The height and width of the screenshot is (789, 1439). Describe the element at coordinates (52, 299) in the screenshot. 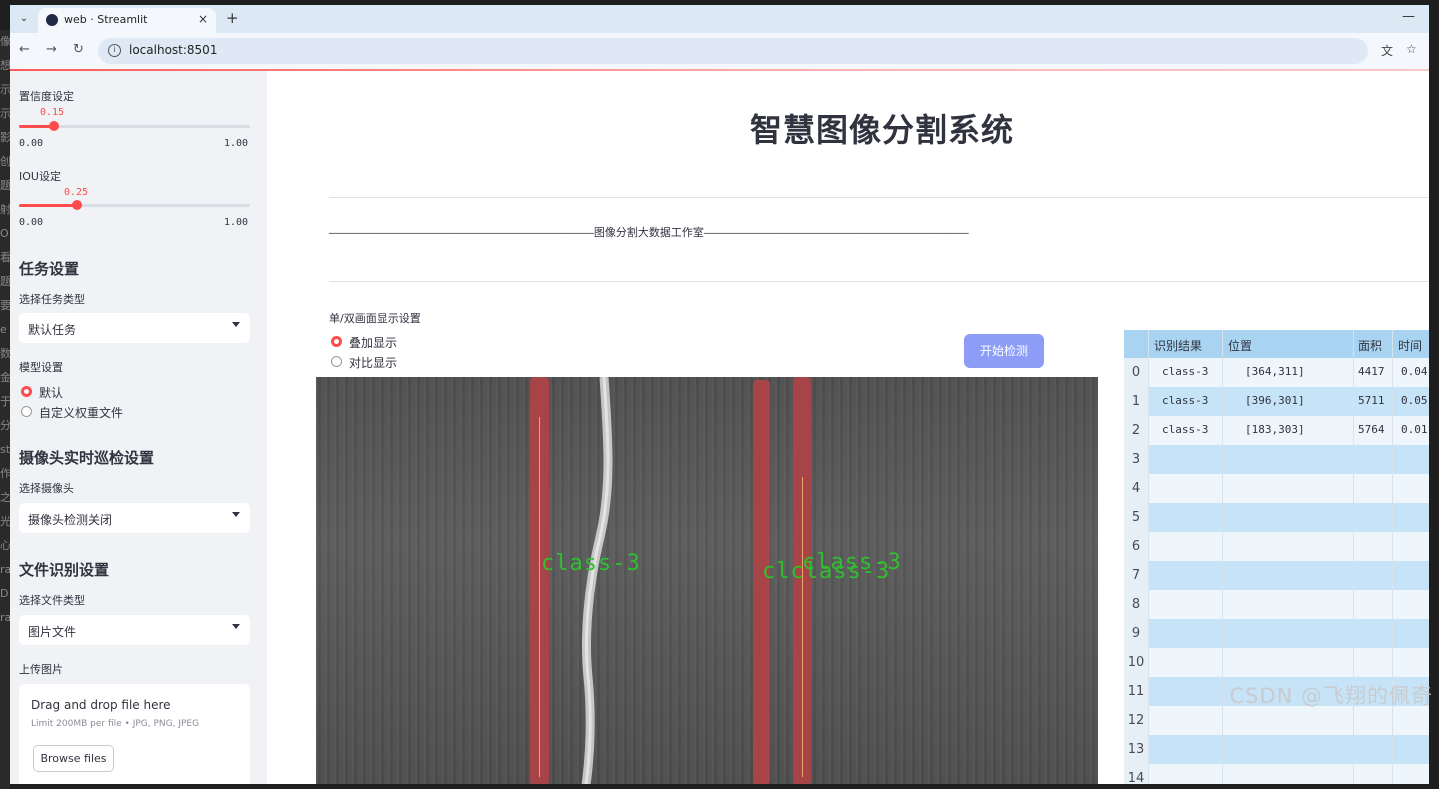

I see `task-select-label: 选择任务类型` at that location.